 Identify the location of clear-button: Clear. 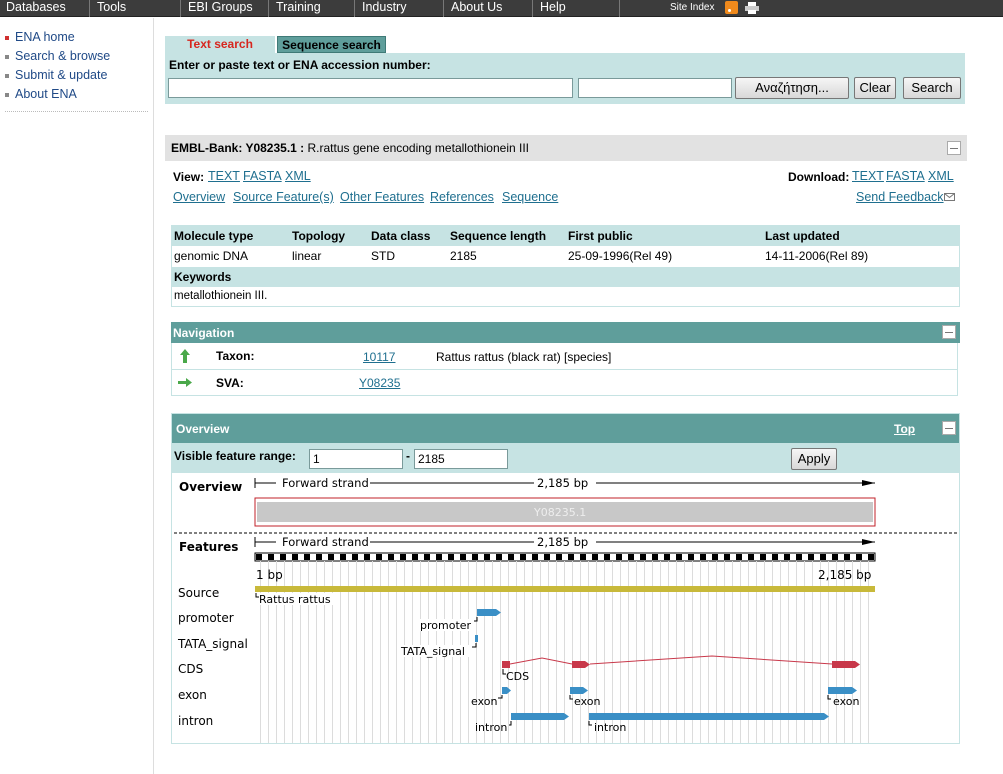
(875, 88).